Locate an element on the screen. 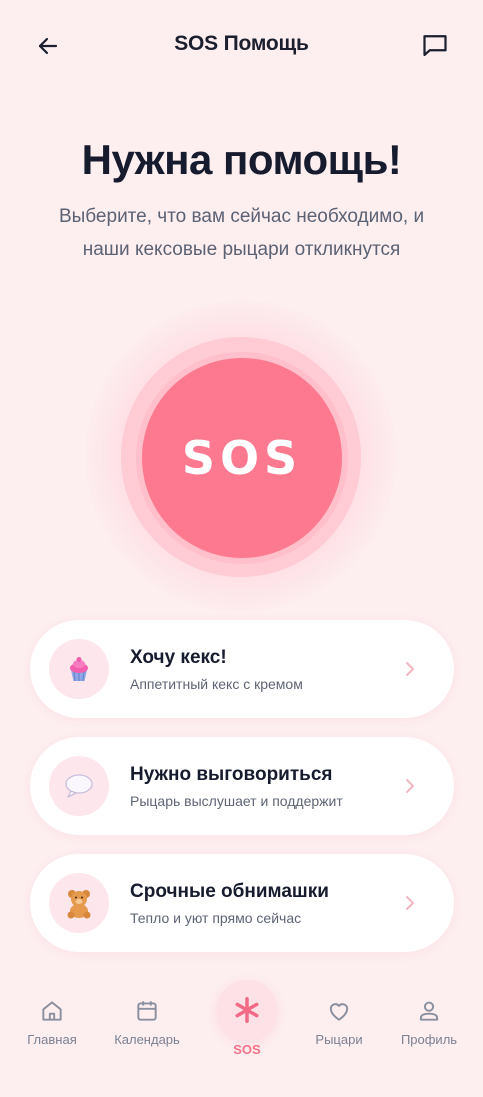 This screenshot has width=483, height=1097. option-subtitle: Рыцарь выслушает и поддержит is located at coordinates (236, 800).